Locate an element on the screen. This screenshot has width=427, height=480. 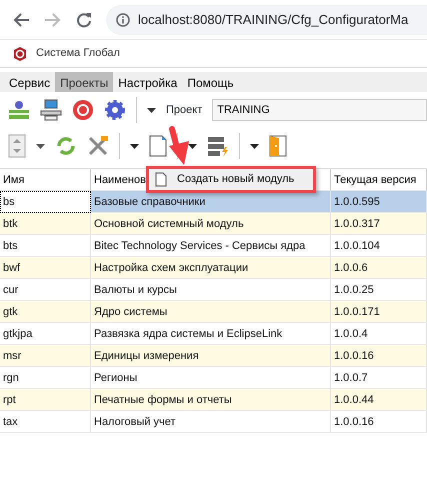
table-cell: 1.0.0.44 is located at coordinates (379, 400).